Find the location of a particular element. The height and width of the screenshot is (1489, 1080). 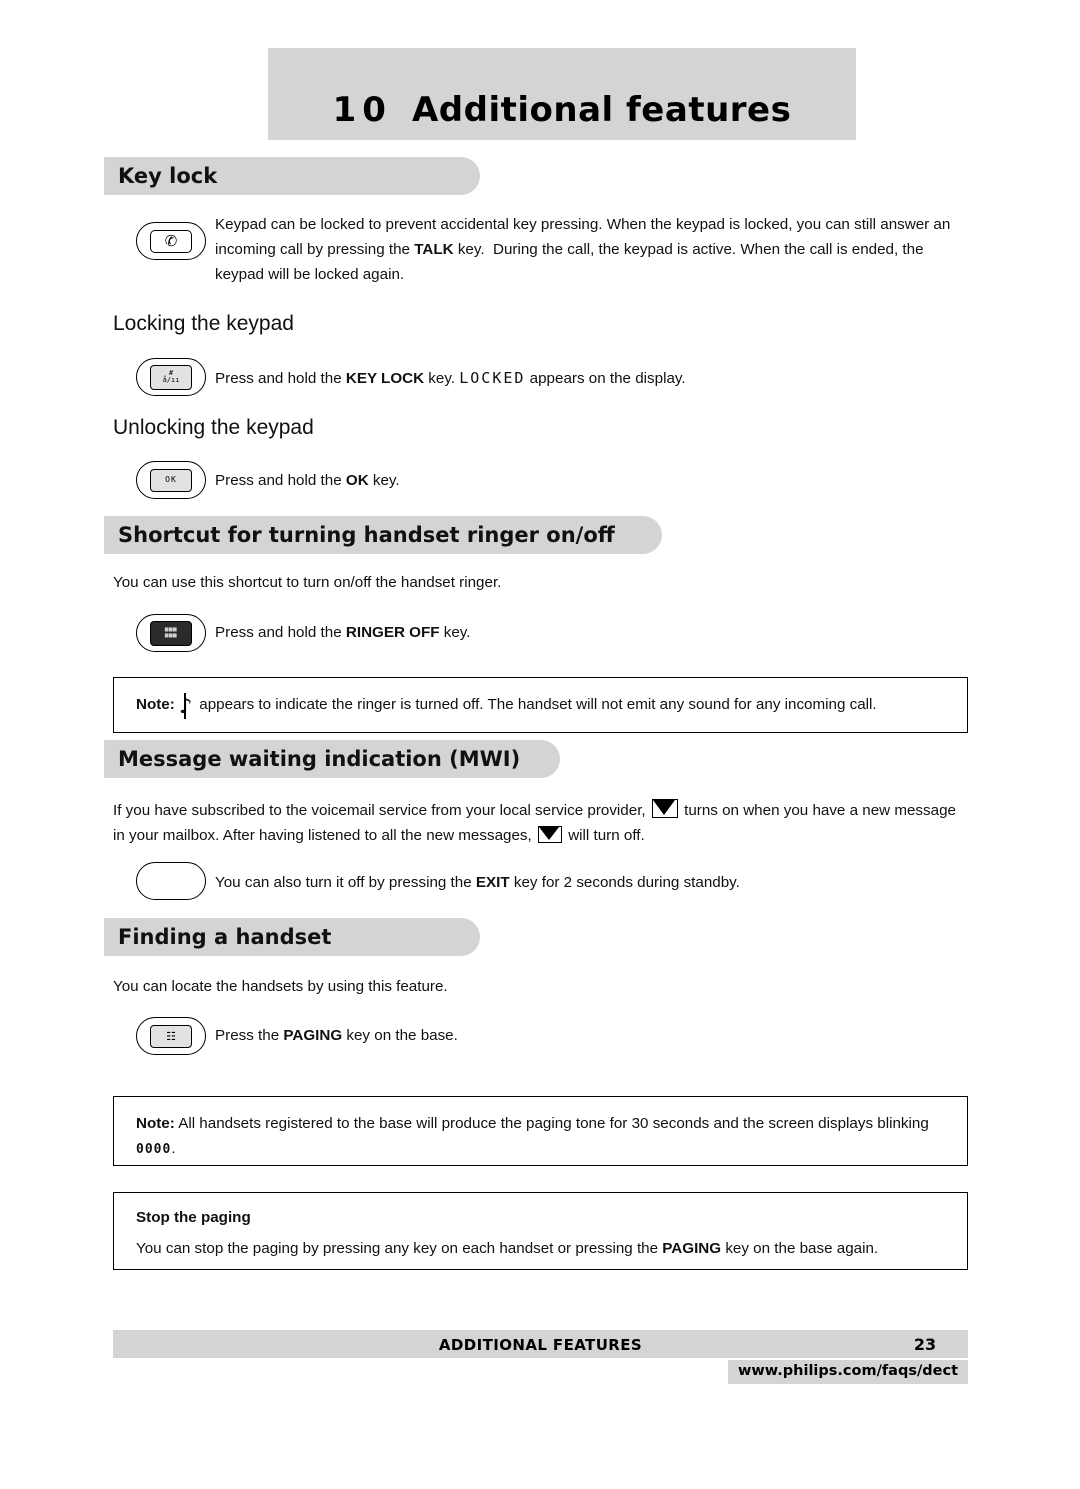

envelope-icon-on is located at coordinates (664, 808).